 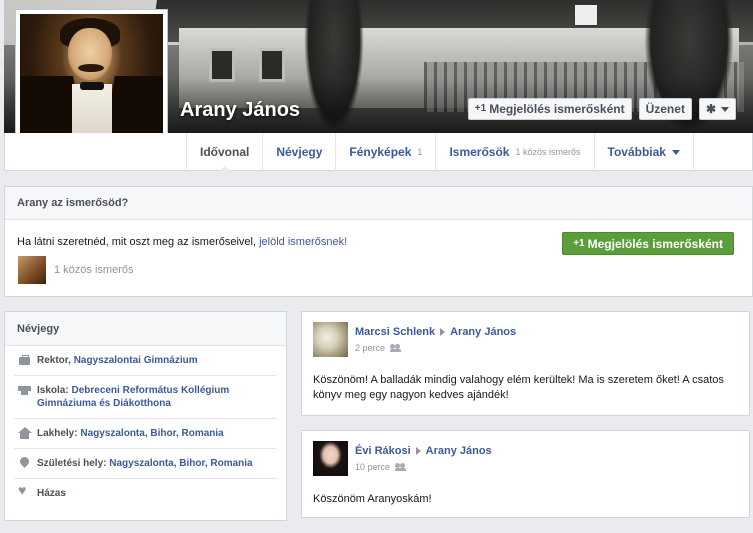 I want to click on post-author-link: Évi Rákosi, so click(x=383, y=451).